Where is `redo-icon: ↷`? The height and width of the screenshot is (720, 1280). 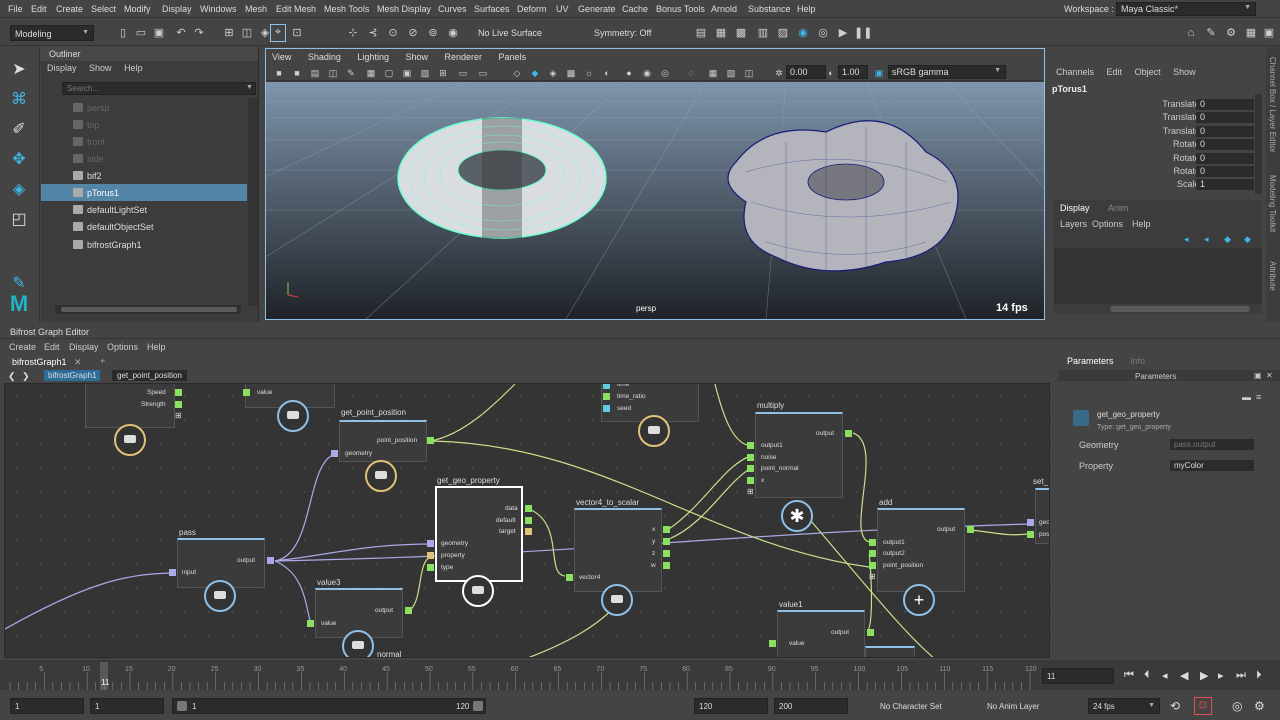
redo-icon: ↷ is located at coordinates (199, 33).